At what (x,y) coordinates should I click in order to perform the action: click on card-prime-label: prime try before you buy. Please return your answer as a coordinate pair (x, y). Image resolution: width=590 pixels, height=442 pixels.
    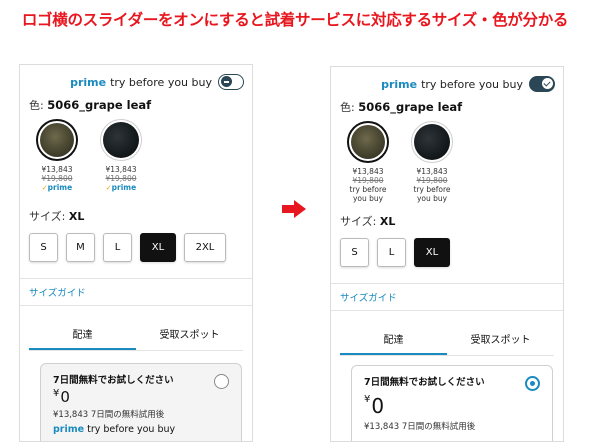
    Looking at the image, I should click on (141, 429).